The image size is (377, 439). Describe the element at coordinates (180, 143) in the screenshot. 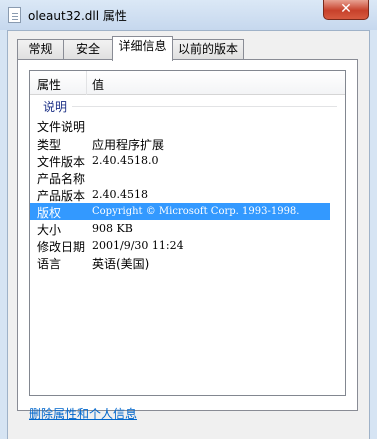

I see `list-row-type: 类型 应用程序扩展` at that location.